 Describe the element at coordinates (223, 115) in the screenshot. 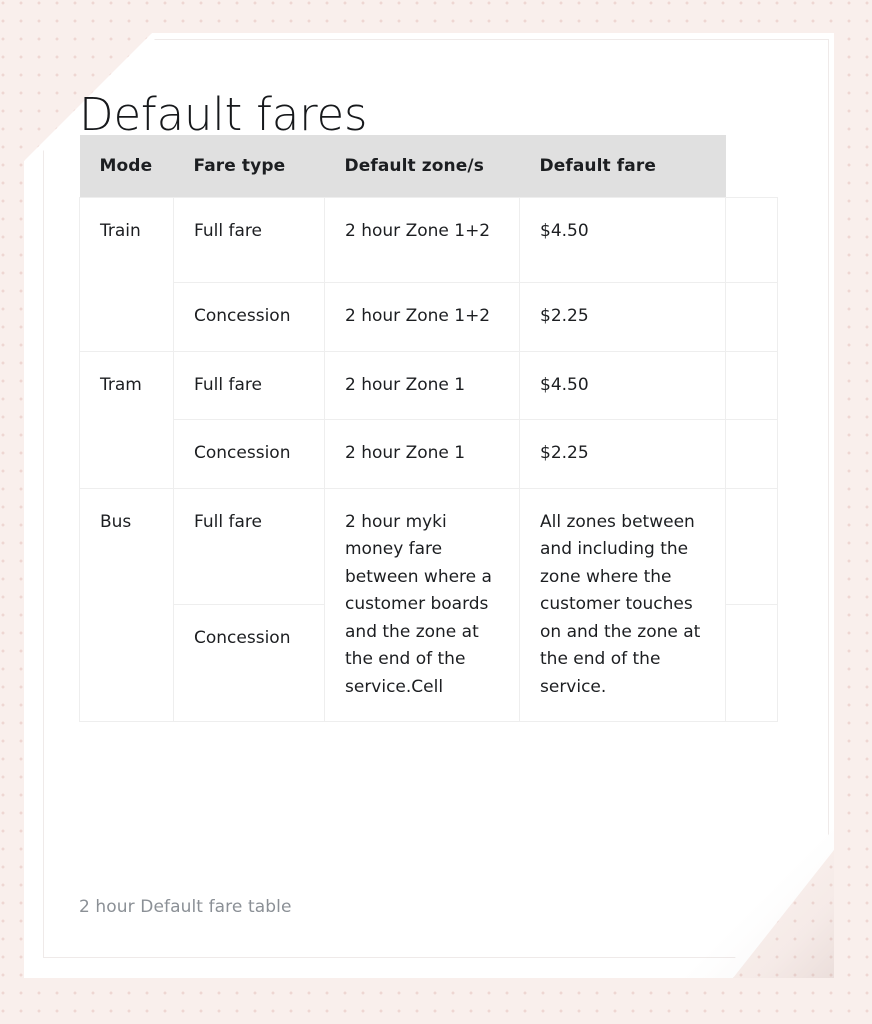

I see `page-title: Default fares` at that location.